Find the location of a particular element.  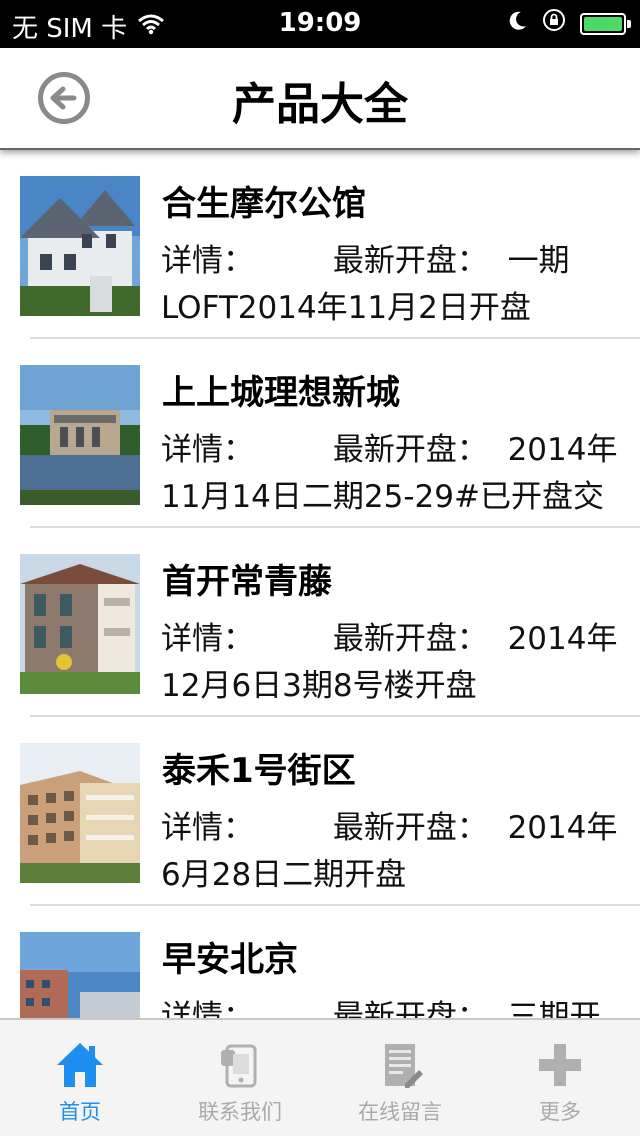

latest-open-value-line2: 6月28日二期开盘 is located at coordinates (284, 875).